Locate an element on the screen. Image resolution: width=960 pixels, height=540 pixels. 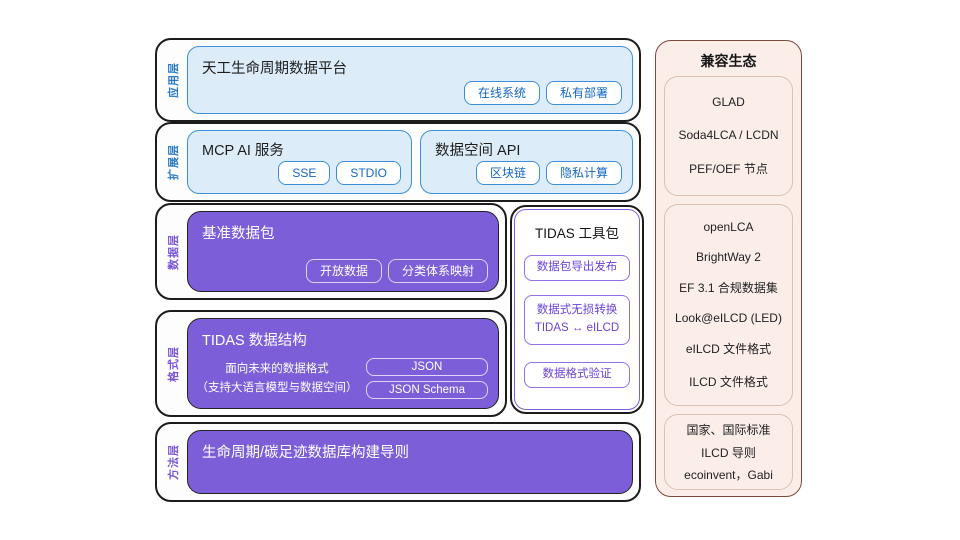
ecosystem-group-networks: GLAD Soda4LCA / LCDN PEF/OEF 节点 is located at coordinates (728, 136).